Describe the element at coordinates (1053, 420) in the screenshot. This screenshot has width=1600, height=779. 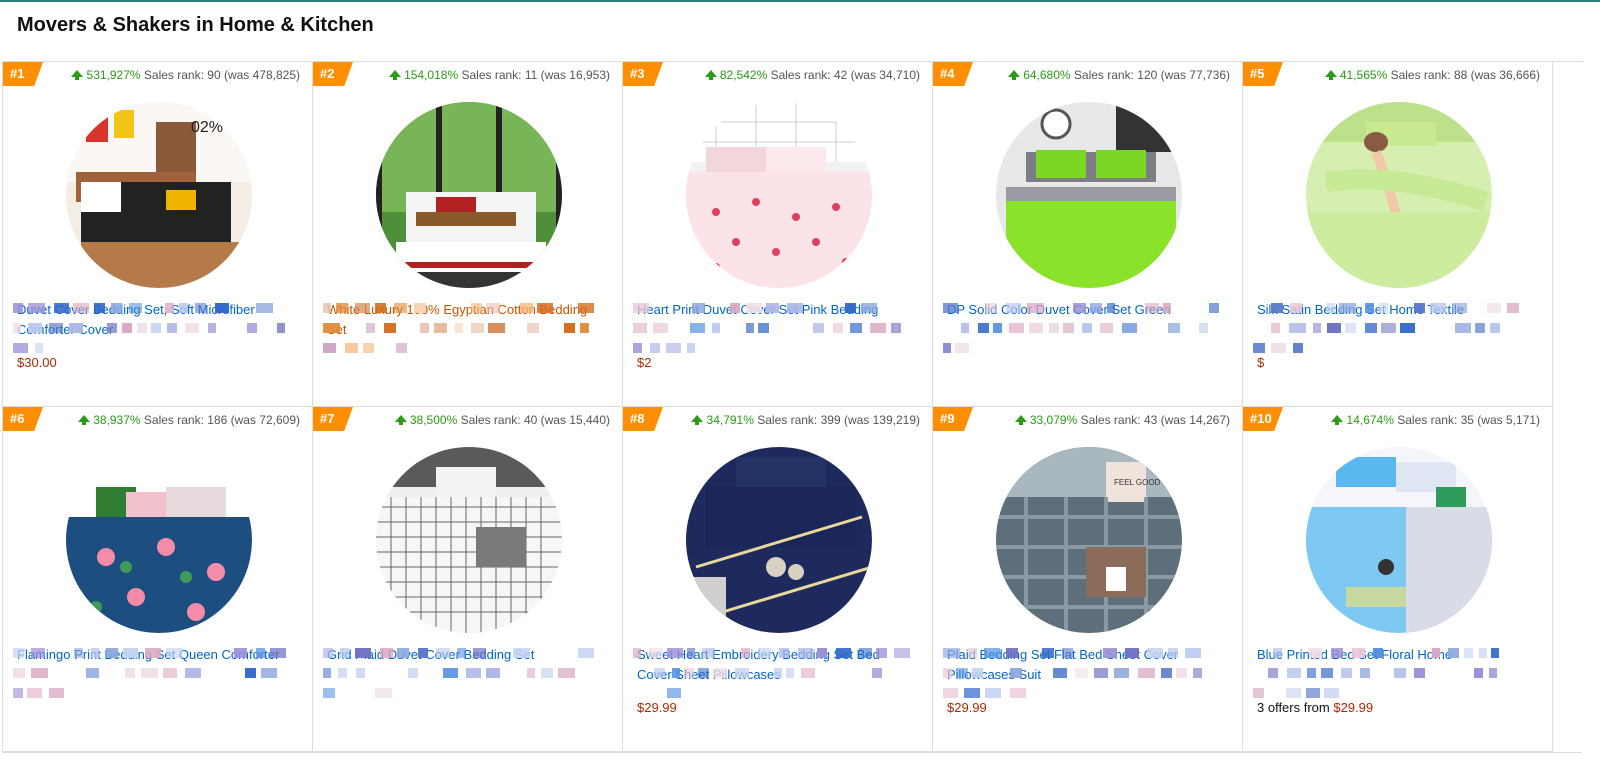
I see `percent-change: 33,079%` at that location.